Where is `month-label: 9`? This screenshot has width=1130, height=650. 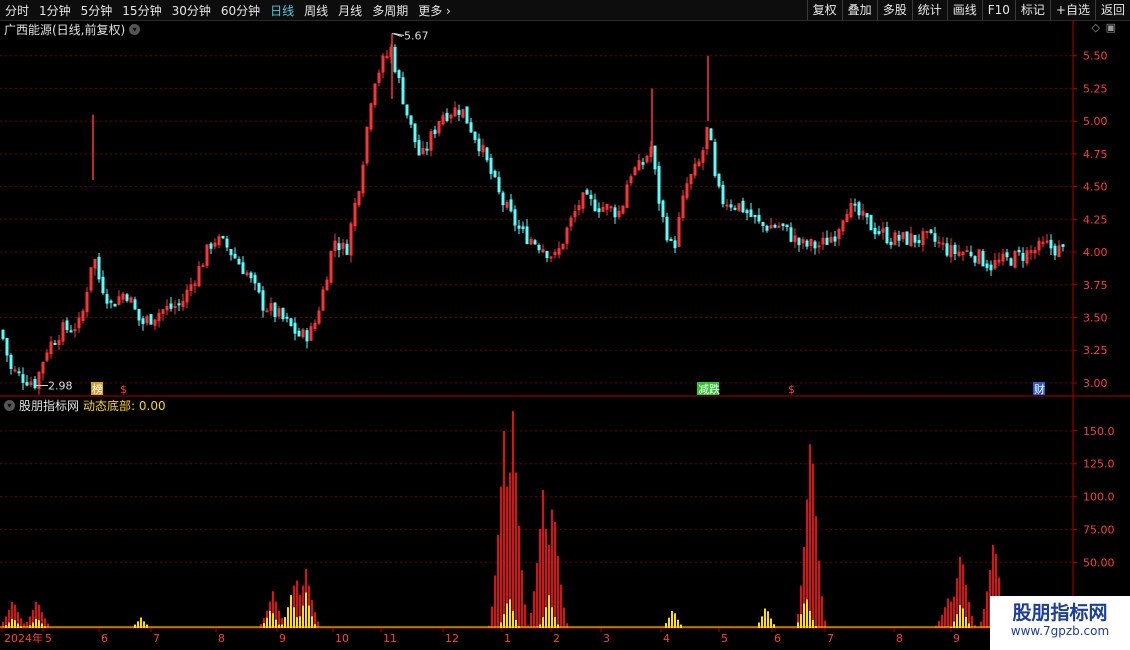 month-label: 9 is located at coordinates (282, 638).